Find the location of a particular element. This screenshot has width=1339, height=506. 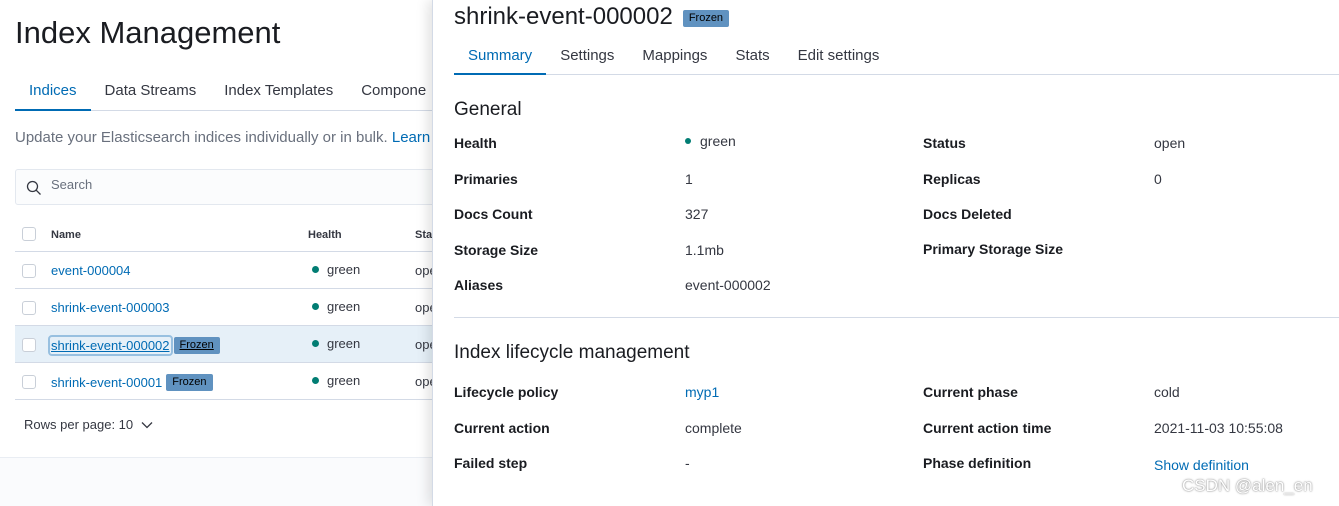

index-name-link: event-000004 is located at coordinates (91, 270).